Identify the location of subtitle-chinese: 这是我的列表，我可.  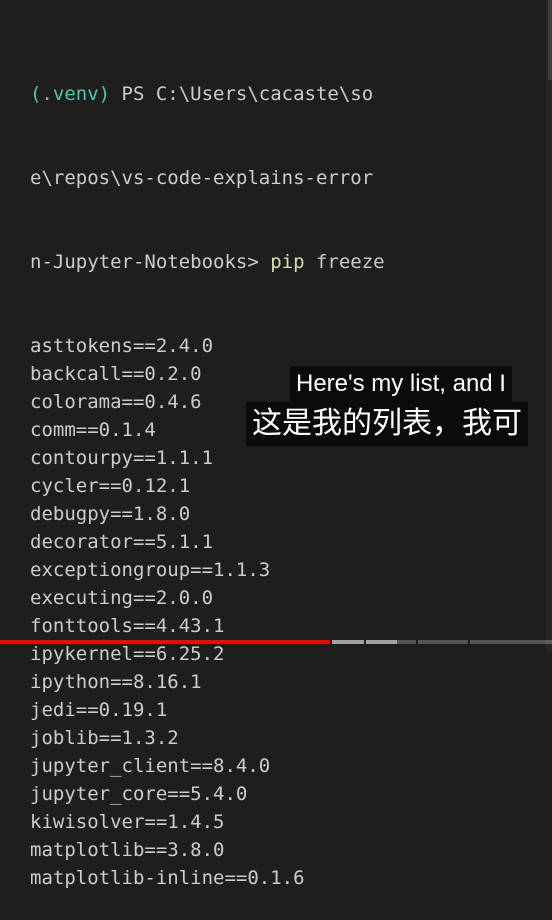
(387, 424).